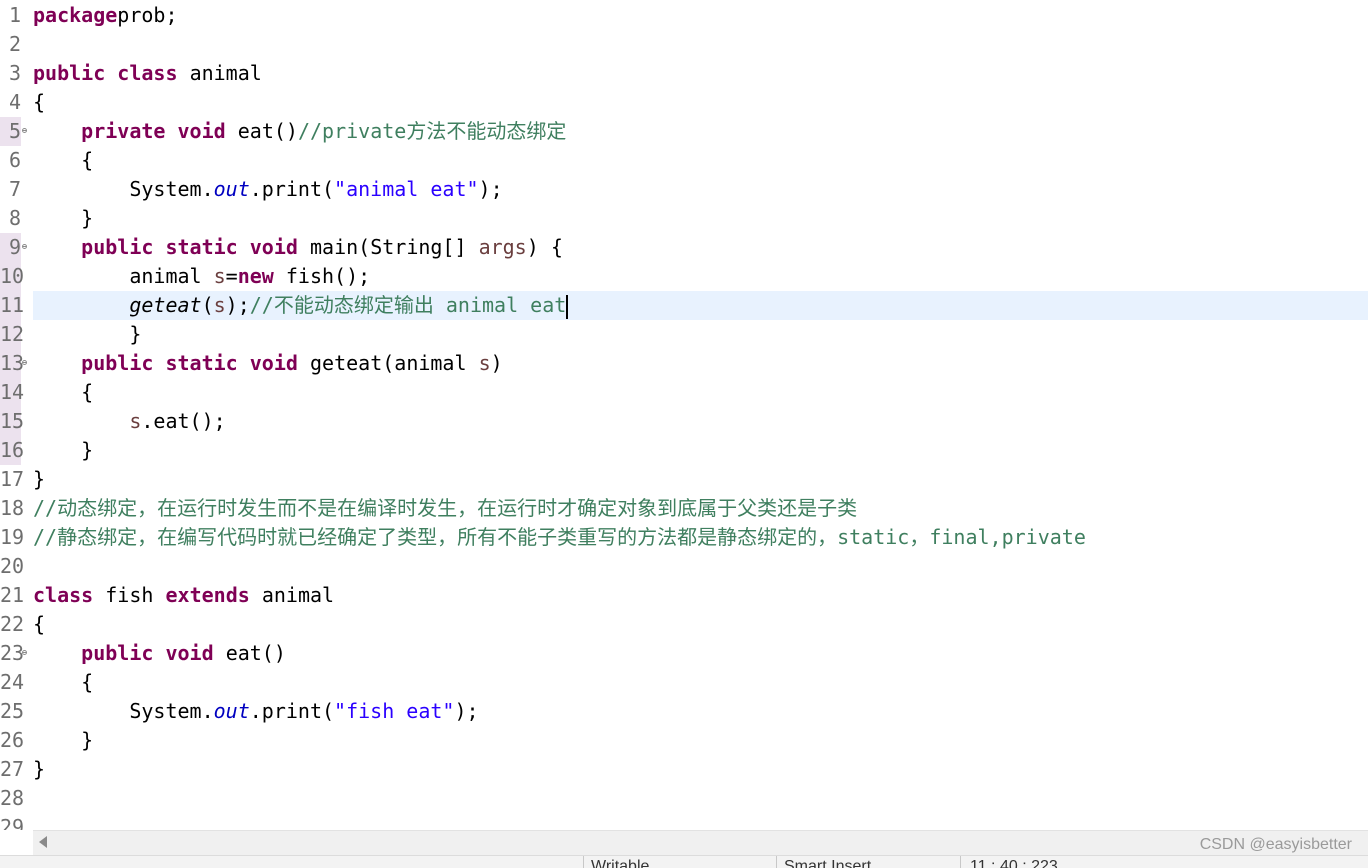 The height and width of the screenshot is (868, 1368). I want to click on line-number: 5, so click(14, 131).